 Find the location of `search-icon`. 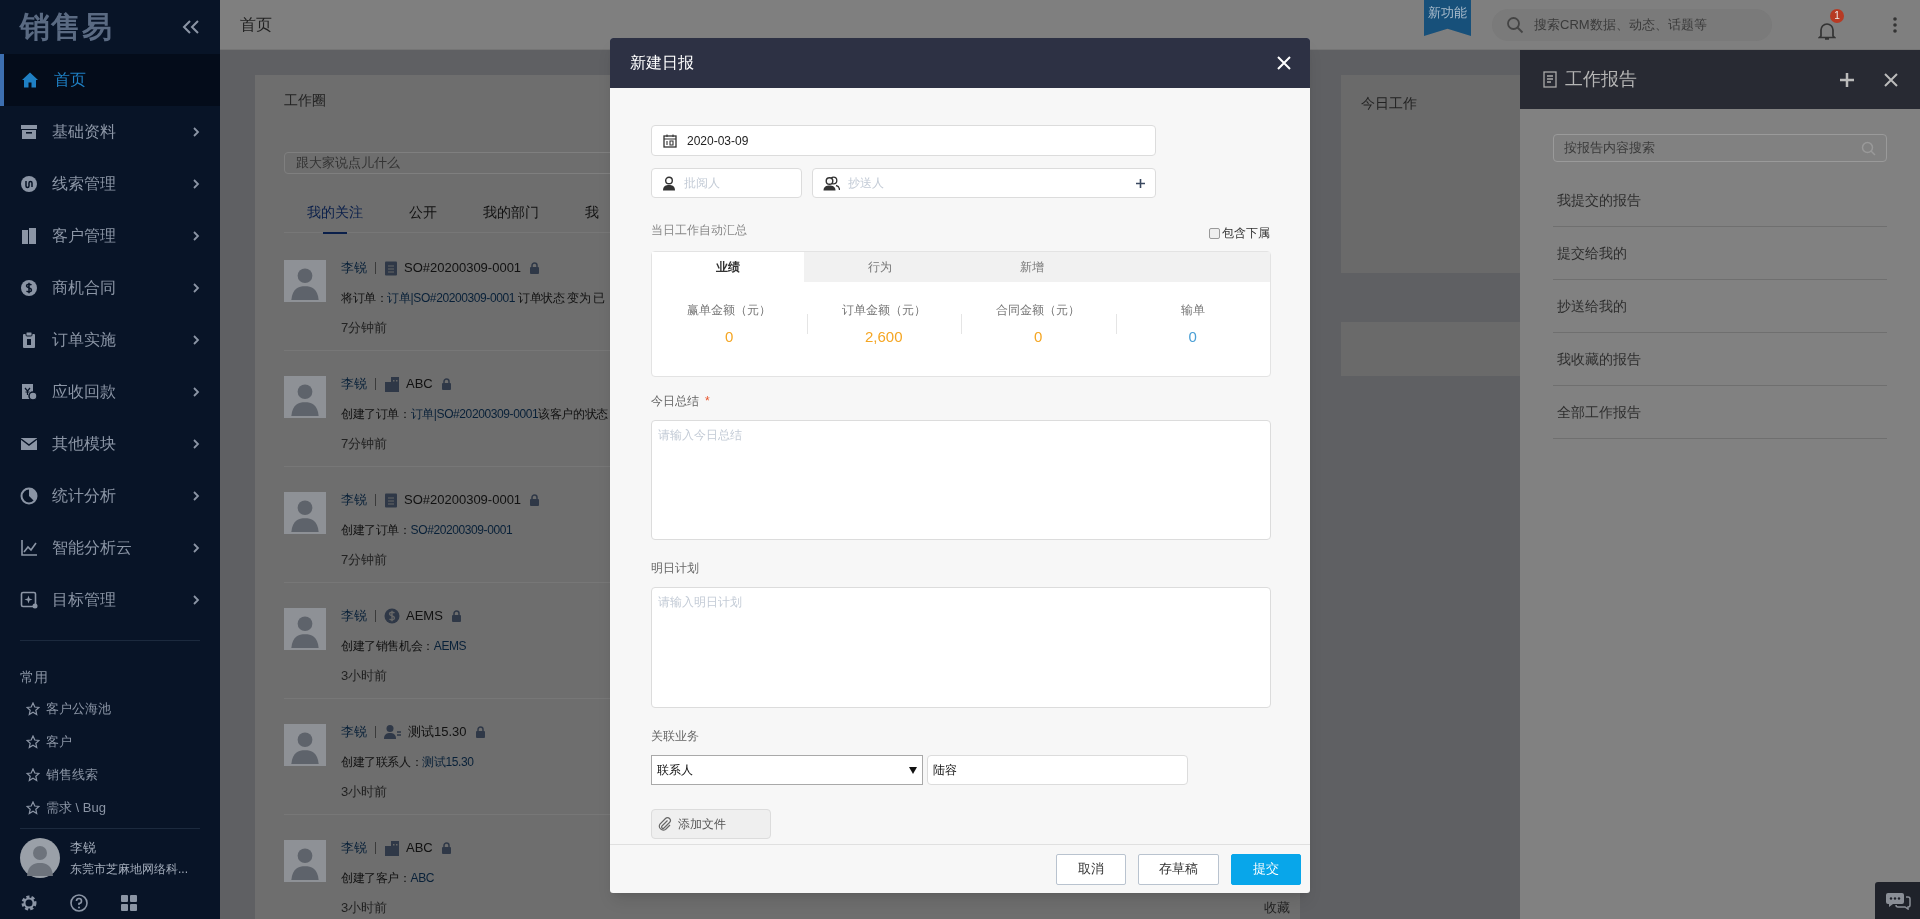

search-icon is located at coordinates (1868, 148).